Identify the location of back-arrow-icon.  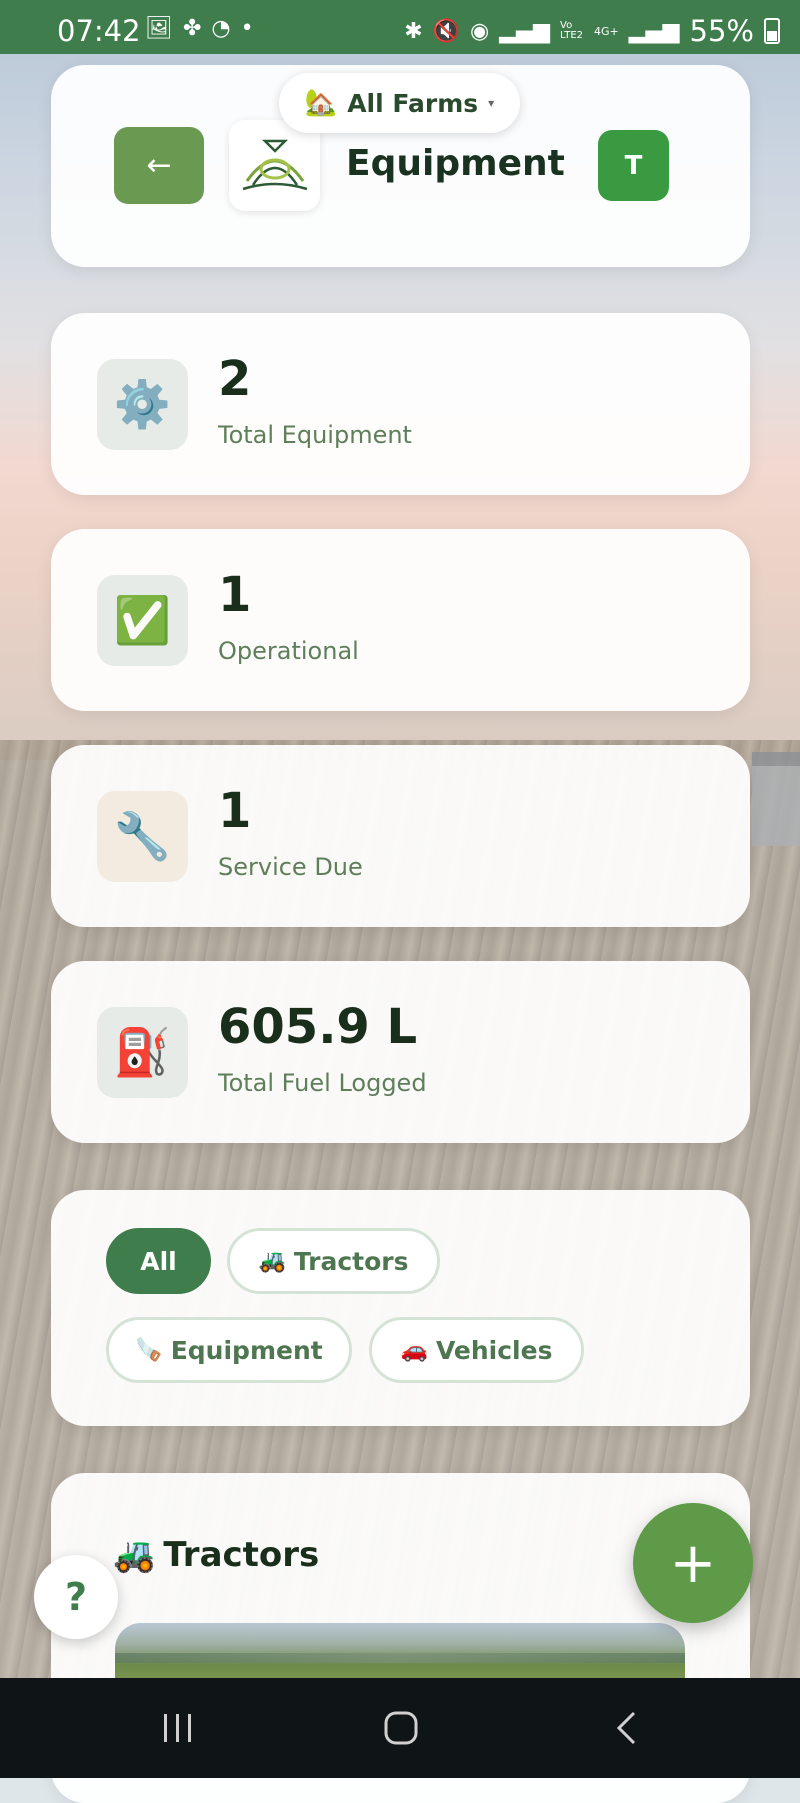
(626, 1728).